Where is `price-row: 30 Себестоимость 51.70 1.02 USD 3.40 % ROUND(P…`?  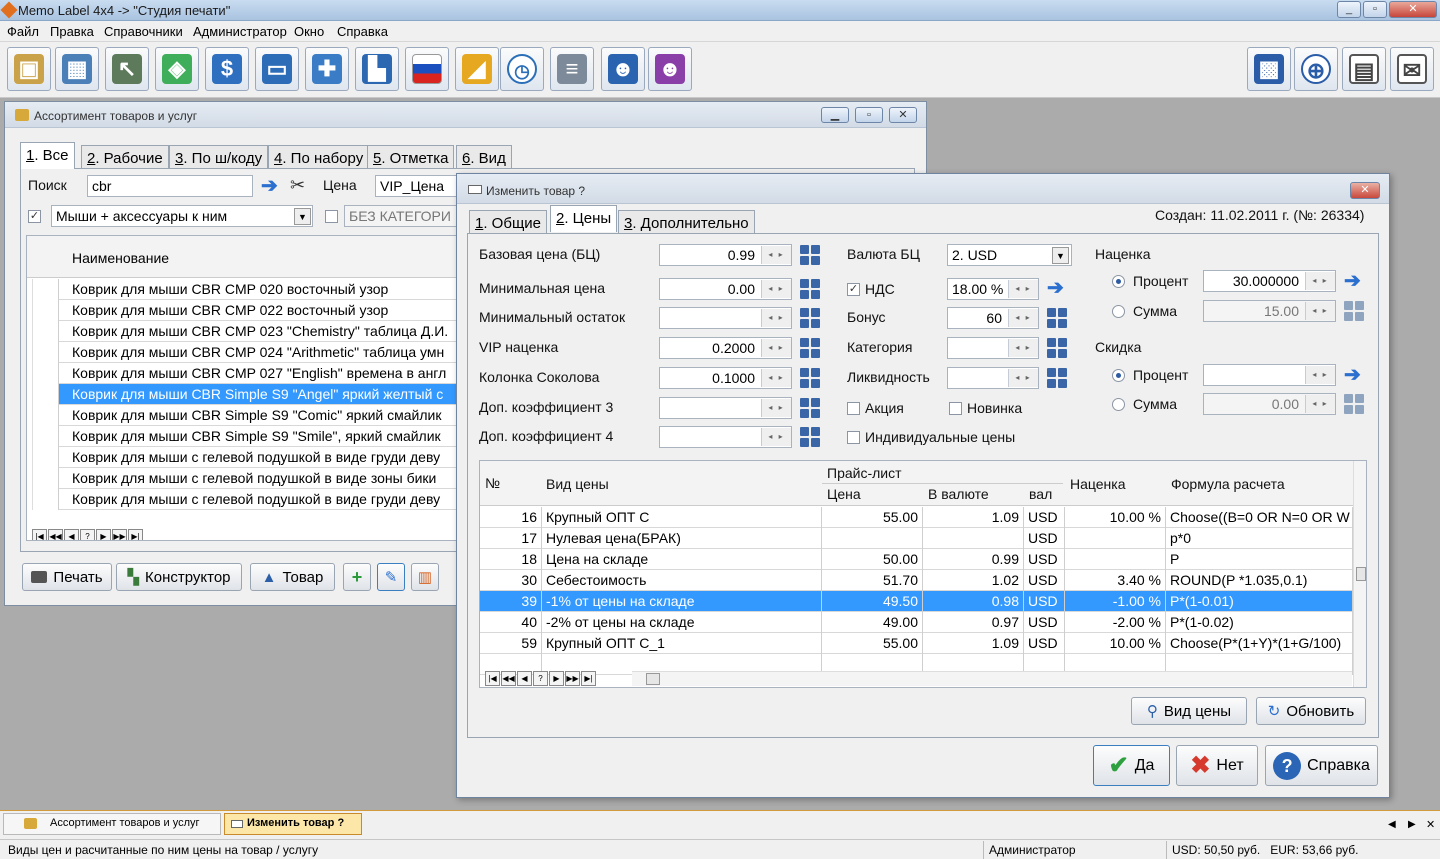
price-row: 30 Себестоимость 51.70 1.02 USD 3.40 % ROUND(P… is located at coordinates (916, 580).